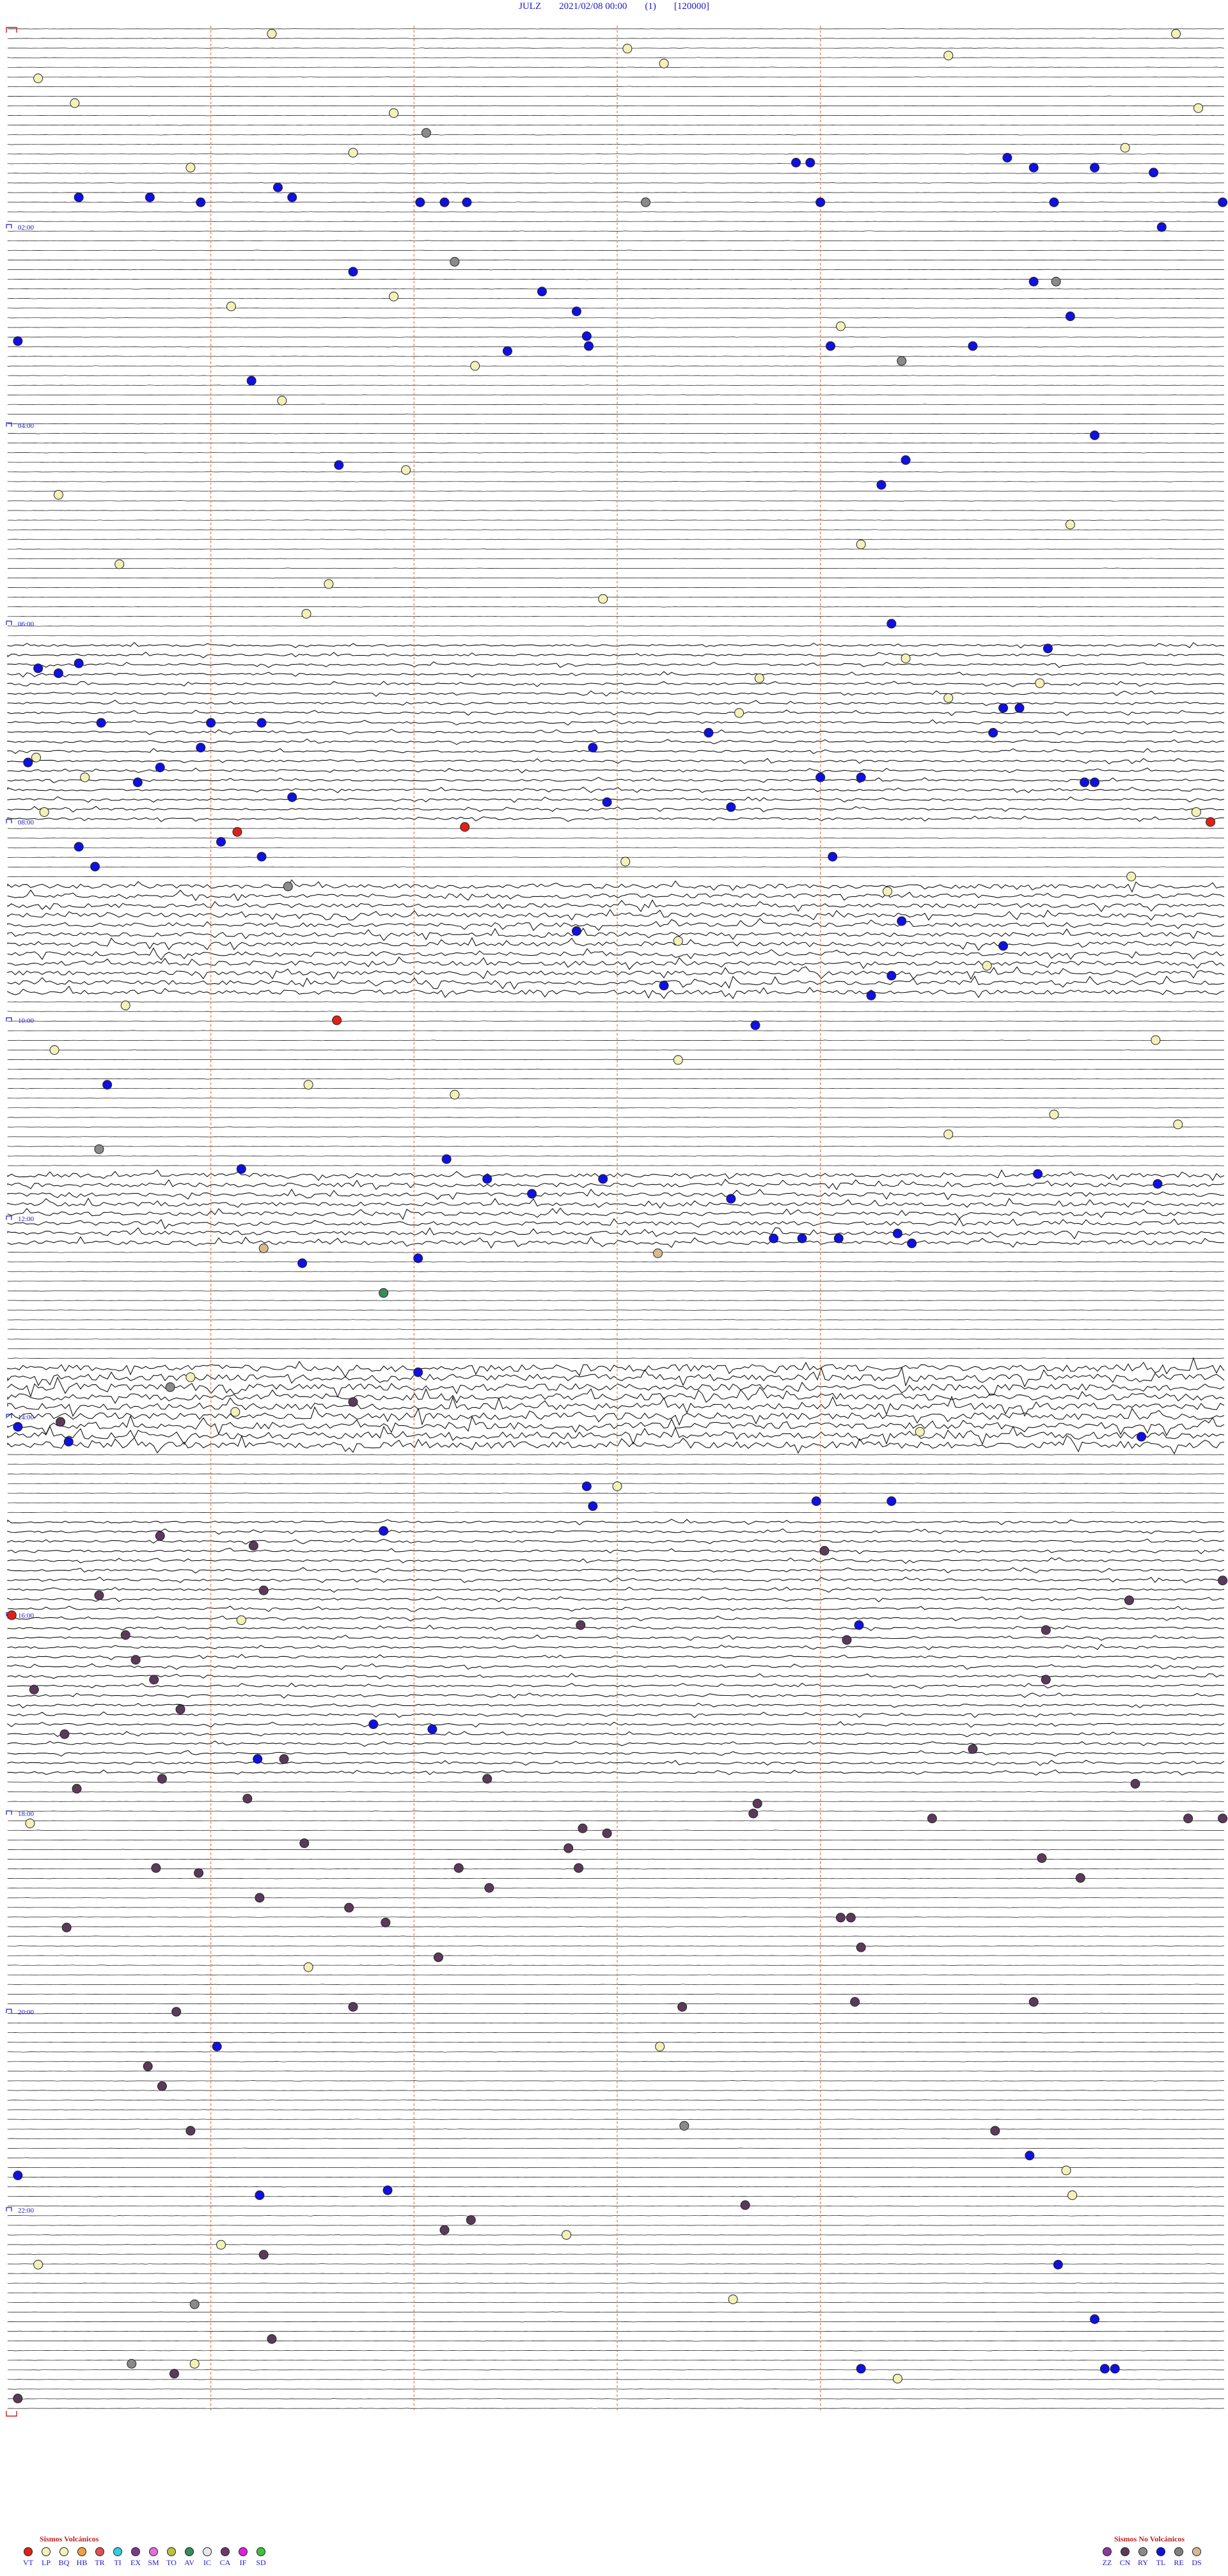 This screenshot has width=1228, height=2576. I want to click on legend-code: CN, so click(1125, 2562).